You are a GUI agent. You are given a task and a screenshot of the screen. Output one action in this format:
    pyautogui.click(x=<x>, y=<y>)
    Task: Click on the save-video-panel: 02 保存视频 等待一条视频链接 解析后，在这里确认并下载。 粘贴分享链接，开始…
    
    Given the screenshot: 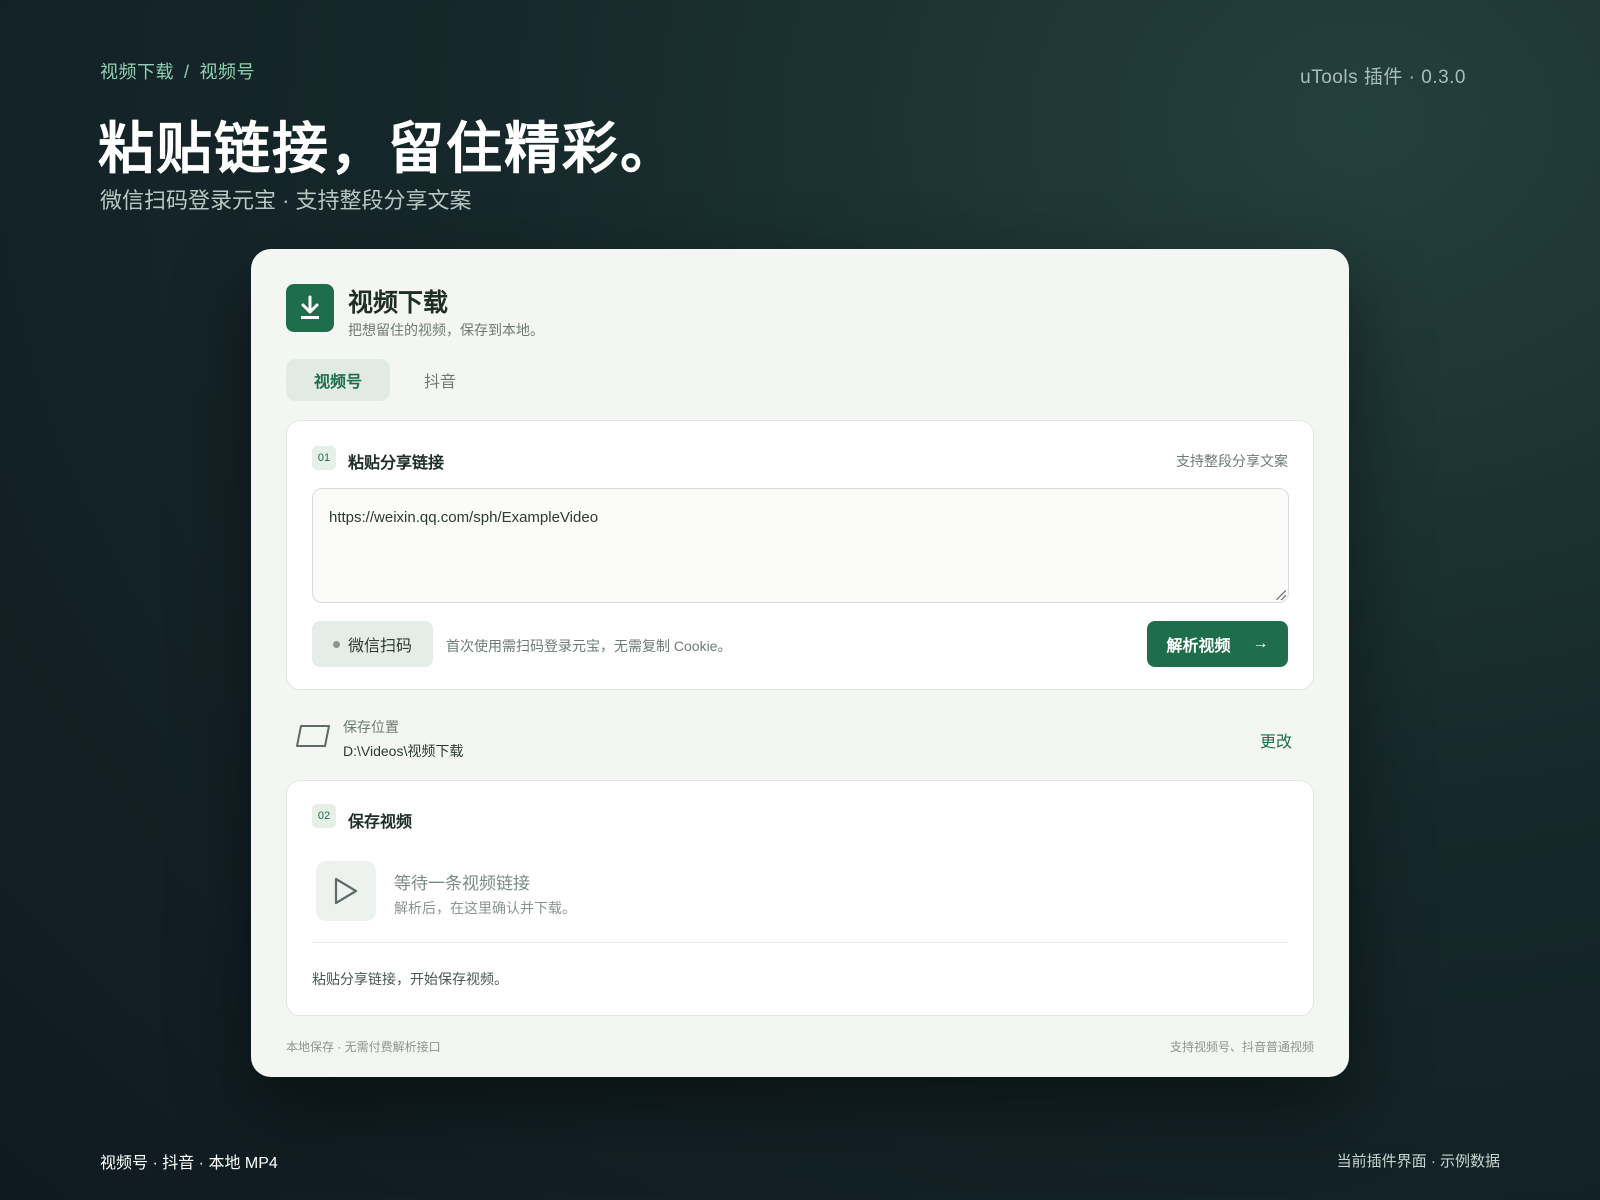 What is the action you would take?
    pyautogui.click(x=800, y=898)
    